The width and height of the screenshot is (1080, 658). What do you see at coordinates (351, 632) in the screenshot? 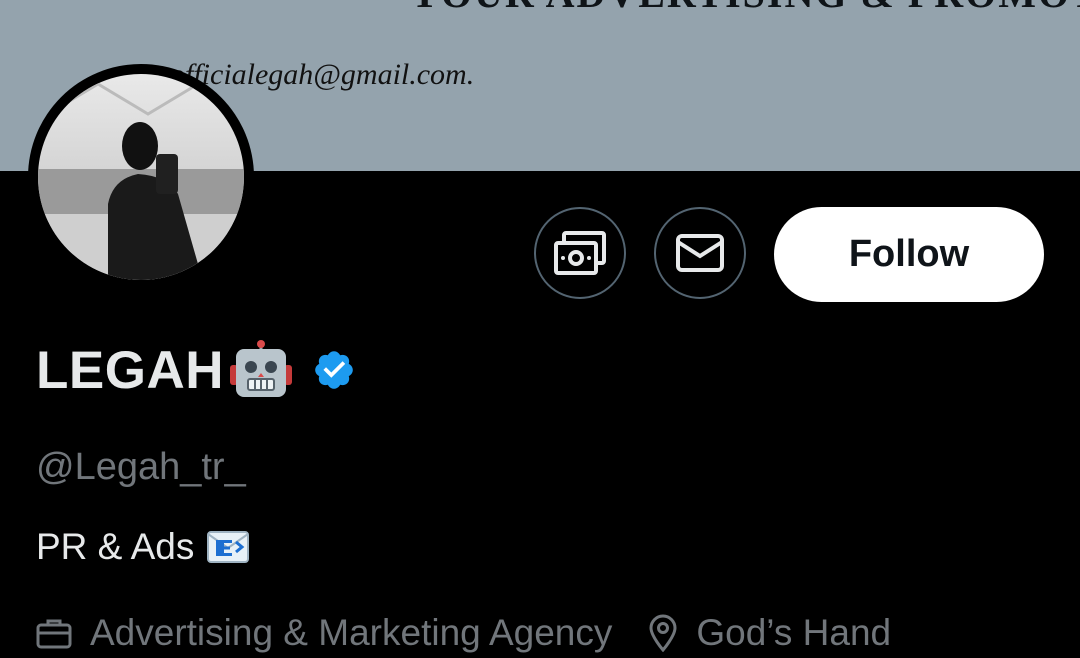
I see `profile-category: Advertising & Marketing Agency` at bounding box center [351, 632].